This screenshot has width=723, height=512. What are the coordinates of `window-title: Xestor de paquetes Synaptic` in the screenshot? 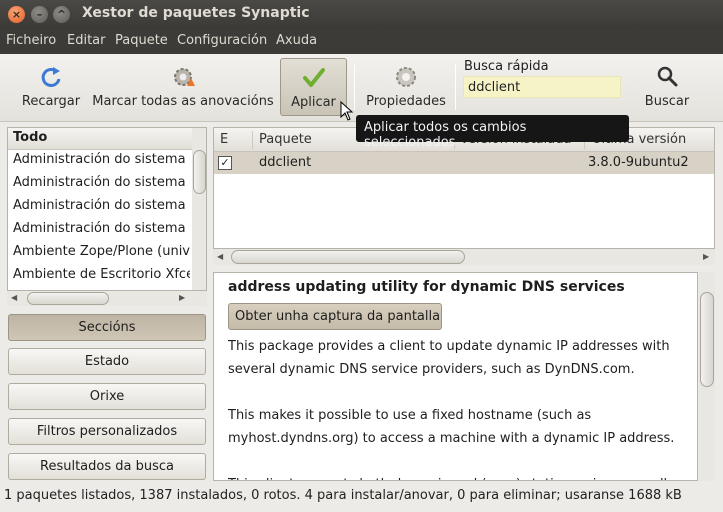 It's located at (196, 13).